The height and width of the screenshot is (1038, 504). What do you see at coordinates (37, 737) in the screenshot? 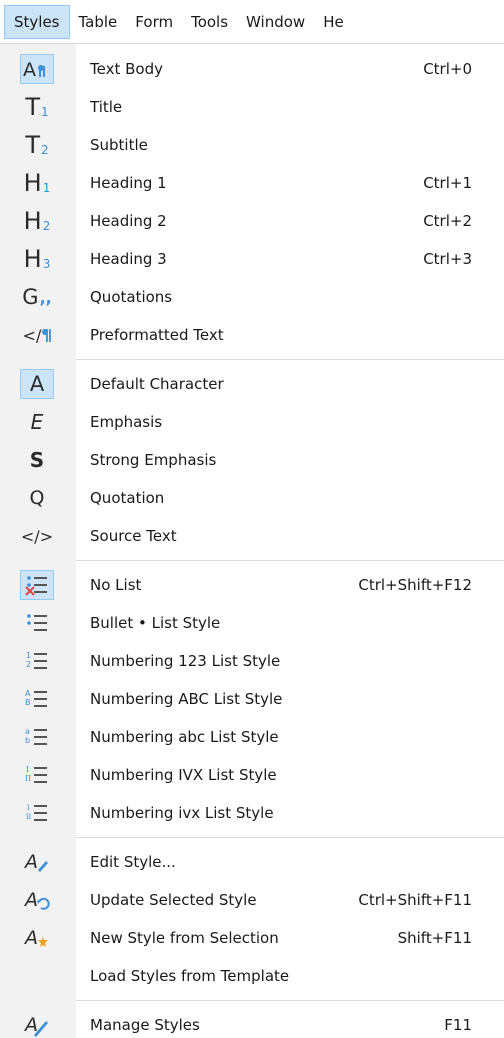
I see `numbering-abc-lower-icon: ab` at bounding box center [37, 737].